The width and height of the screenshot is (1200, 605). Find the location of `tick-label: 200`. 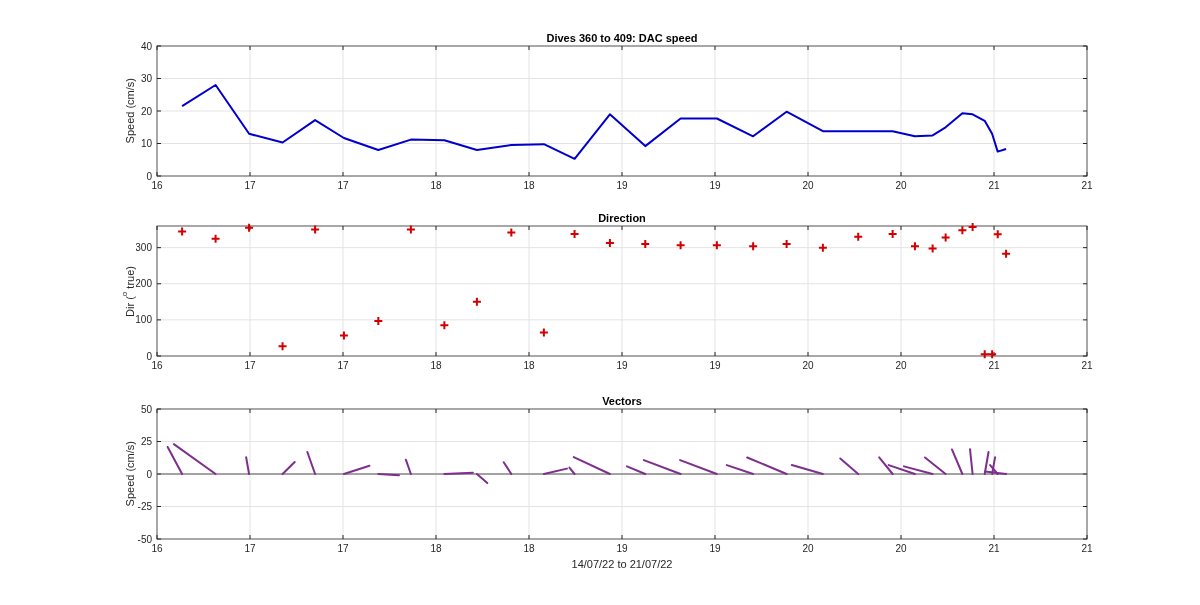

tick-label: 200 is located at coordinates (144, 284).